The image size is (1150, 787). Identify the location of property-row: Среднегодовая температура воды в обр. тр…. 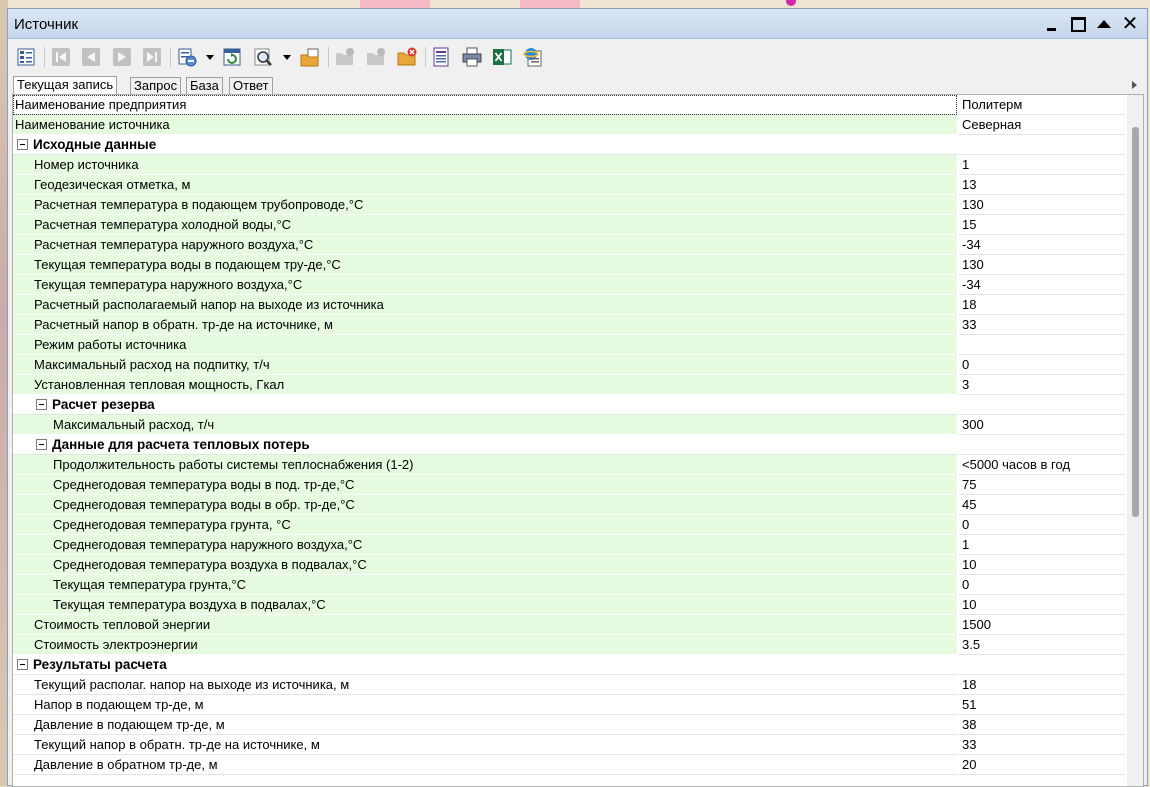
(569, 505).